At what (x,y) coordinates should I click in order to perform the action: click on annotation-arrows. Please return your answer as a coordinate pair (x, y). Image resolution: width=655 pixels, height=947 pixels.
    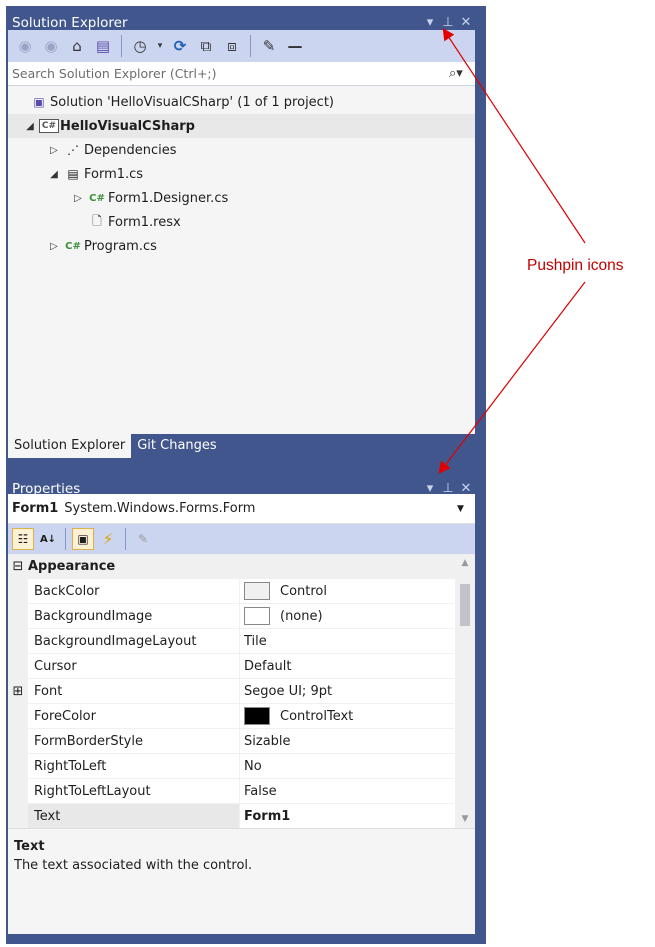
    Looking at the image, I should click on (512, 250).